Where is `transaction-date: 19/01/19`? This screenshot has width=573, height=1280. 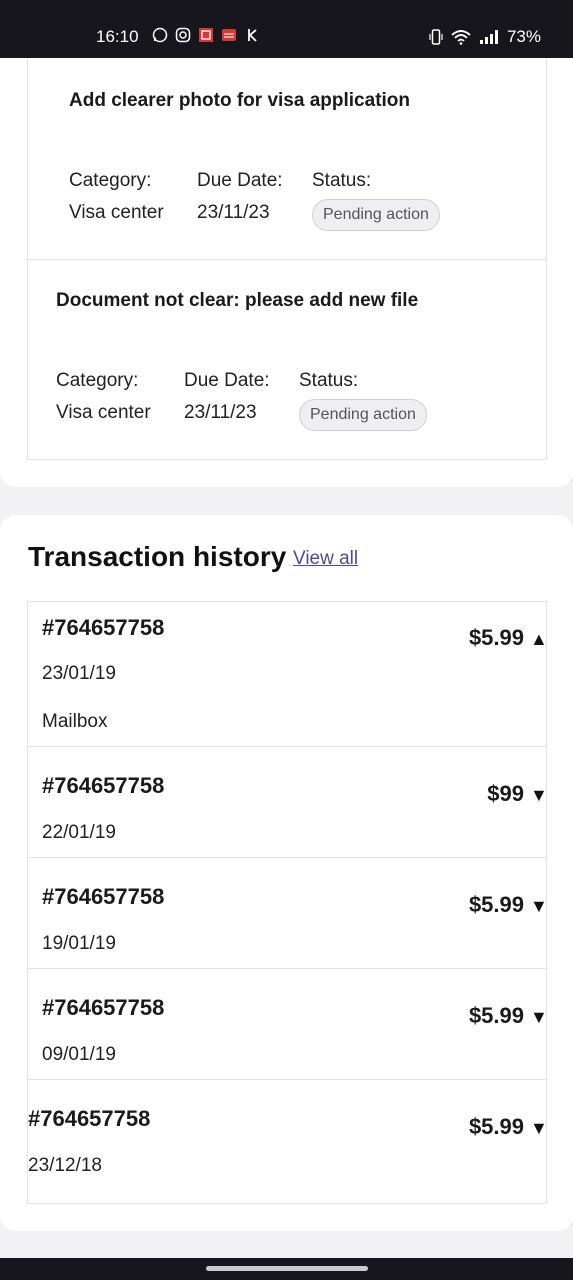 transaction-date: 19/01/19 is located at coordinates (79, 943).